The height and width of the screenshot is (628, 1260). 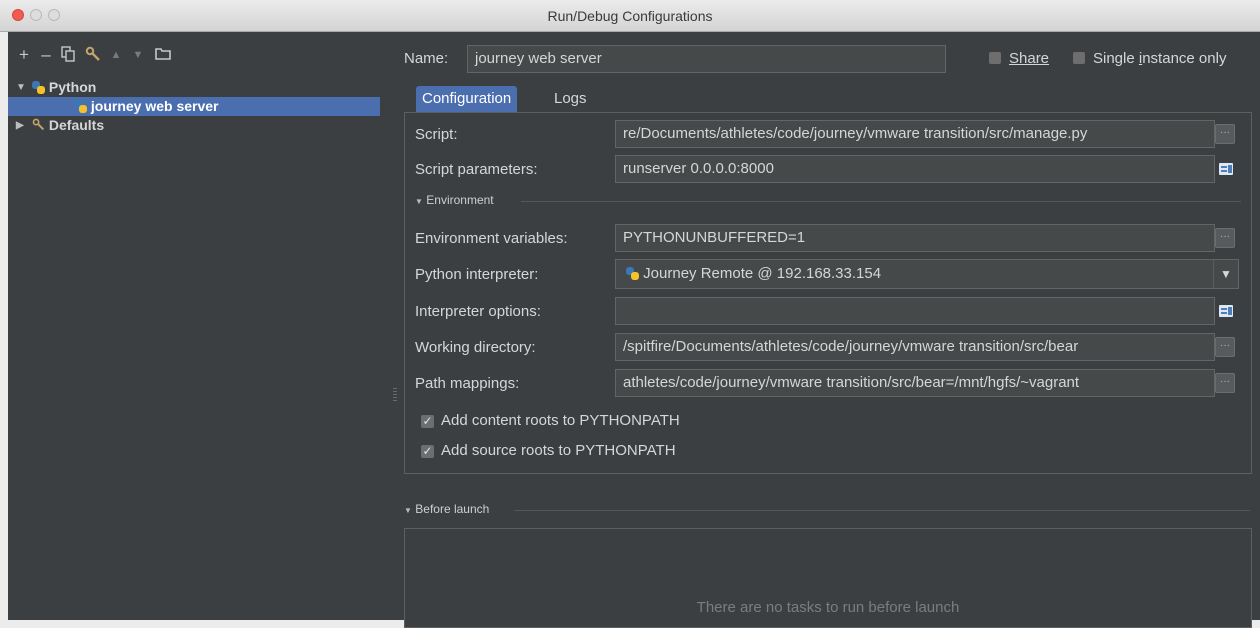 I want to click on browse-working-directory-button: ···, so click(x=1225, y=347).